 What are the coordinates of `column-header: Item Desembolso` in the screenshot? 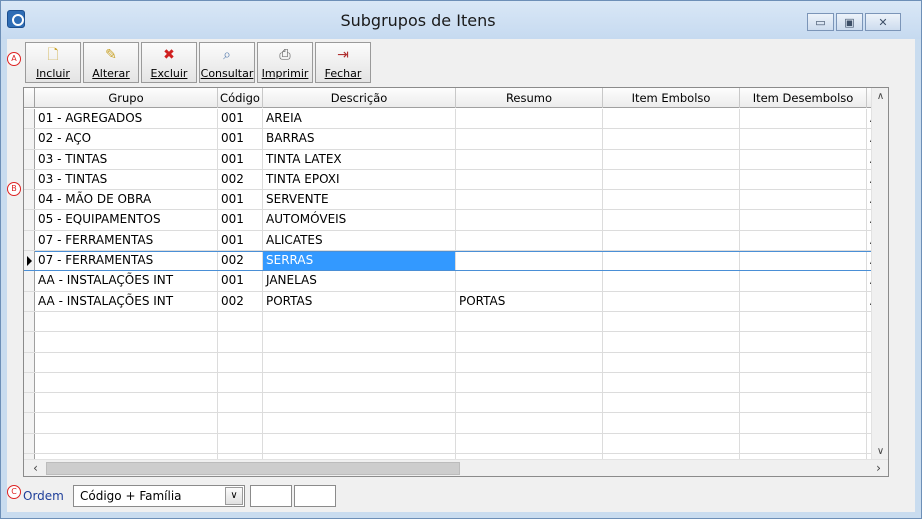 It's located at (803, 98).